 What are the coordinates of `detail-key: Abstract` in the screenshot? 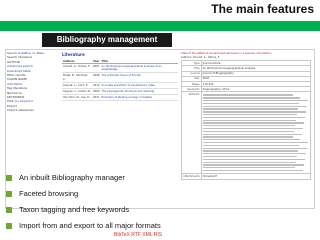 It's located at (191, 133).